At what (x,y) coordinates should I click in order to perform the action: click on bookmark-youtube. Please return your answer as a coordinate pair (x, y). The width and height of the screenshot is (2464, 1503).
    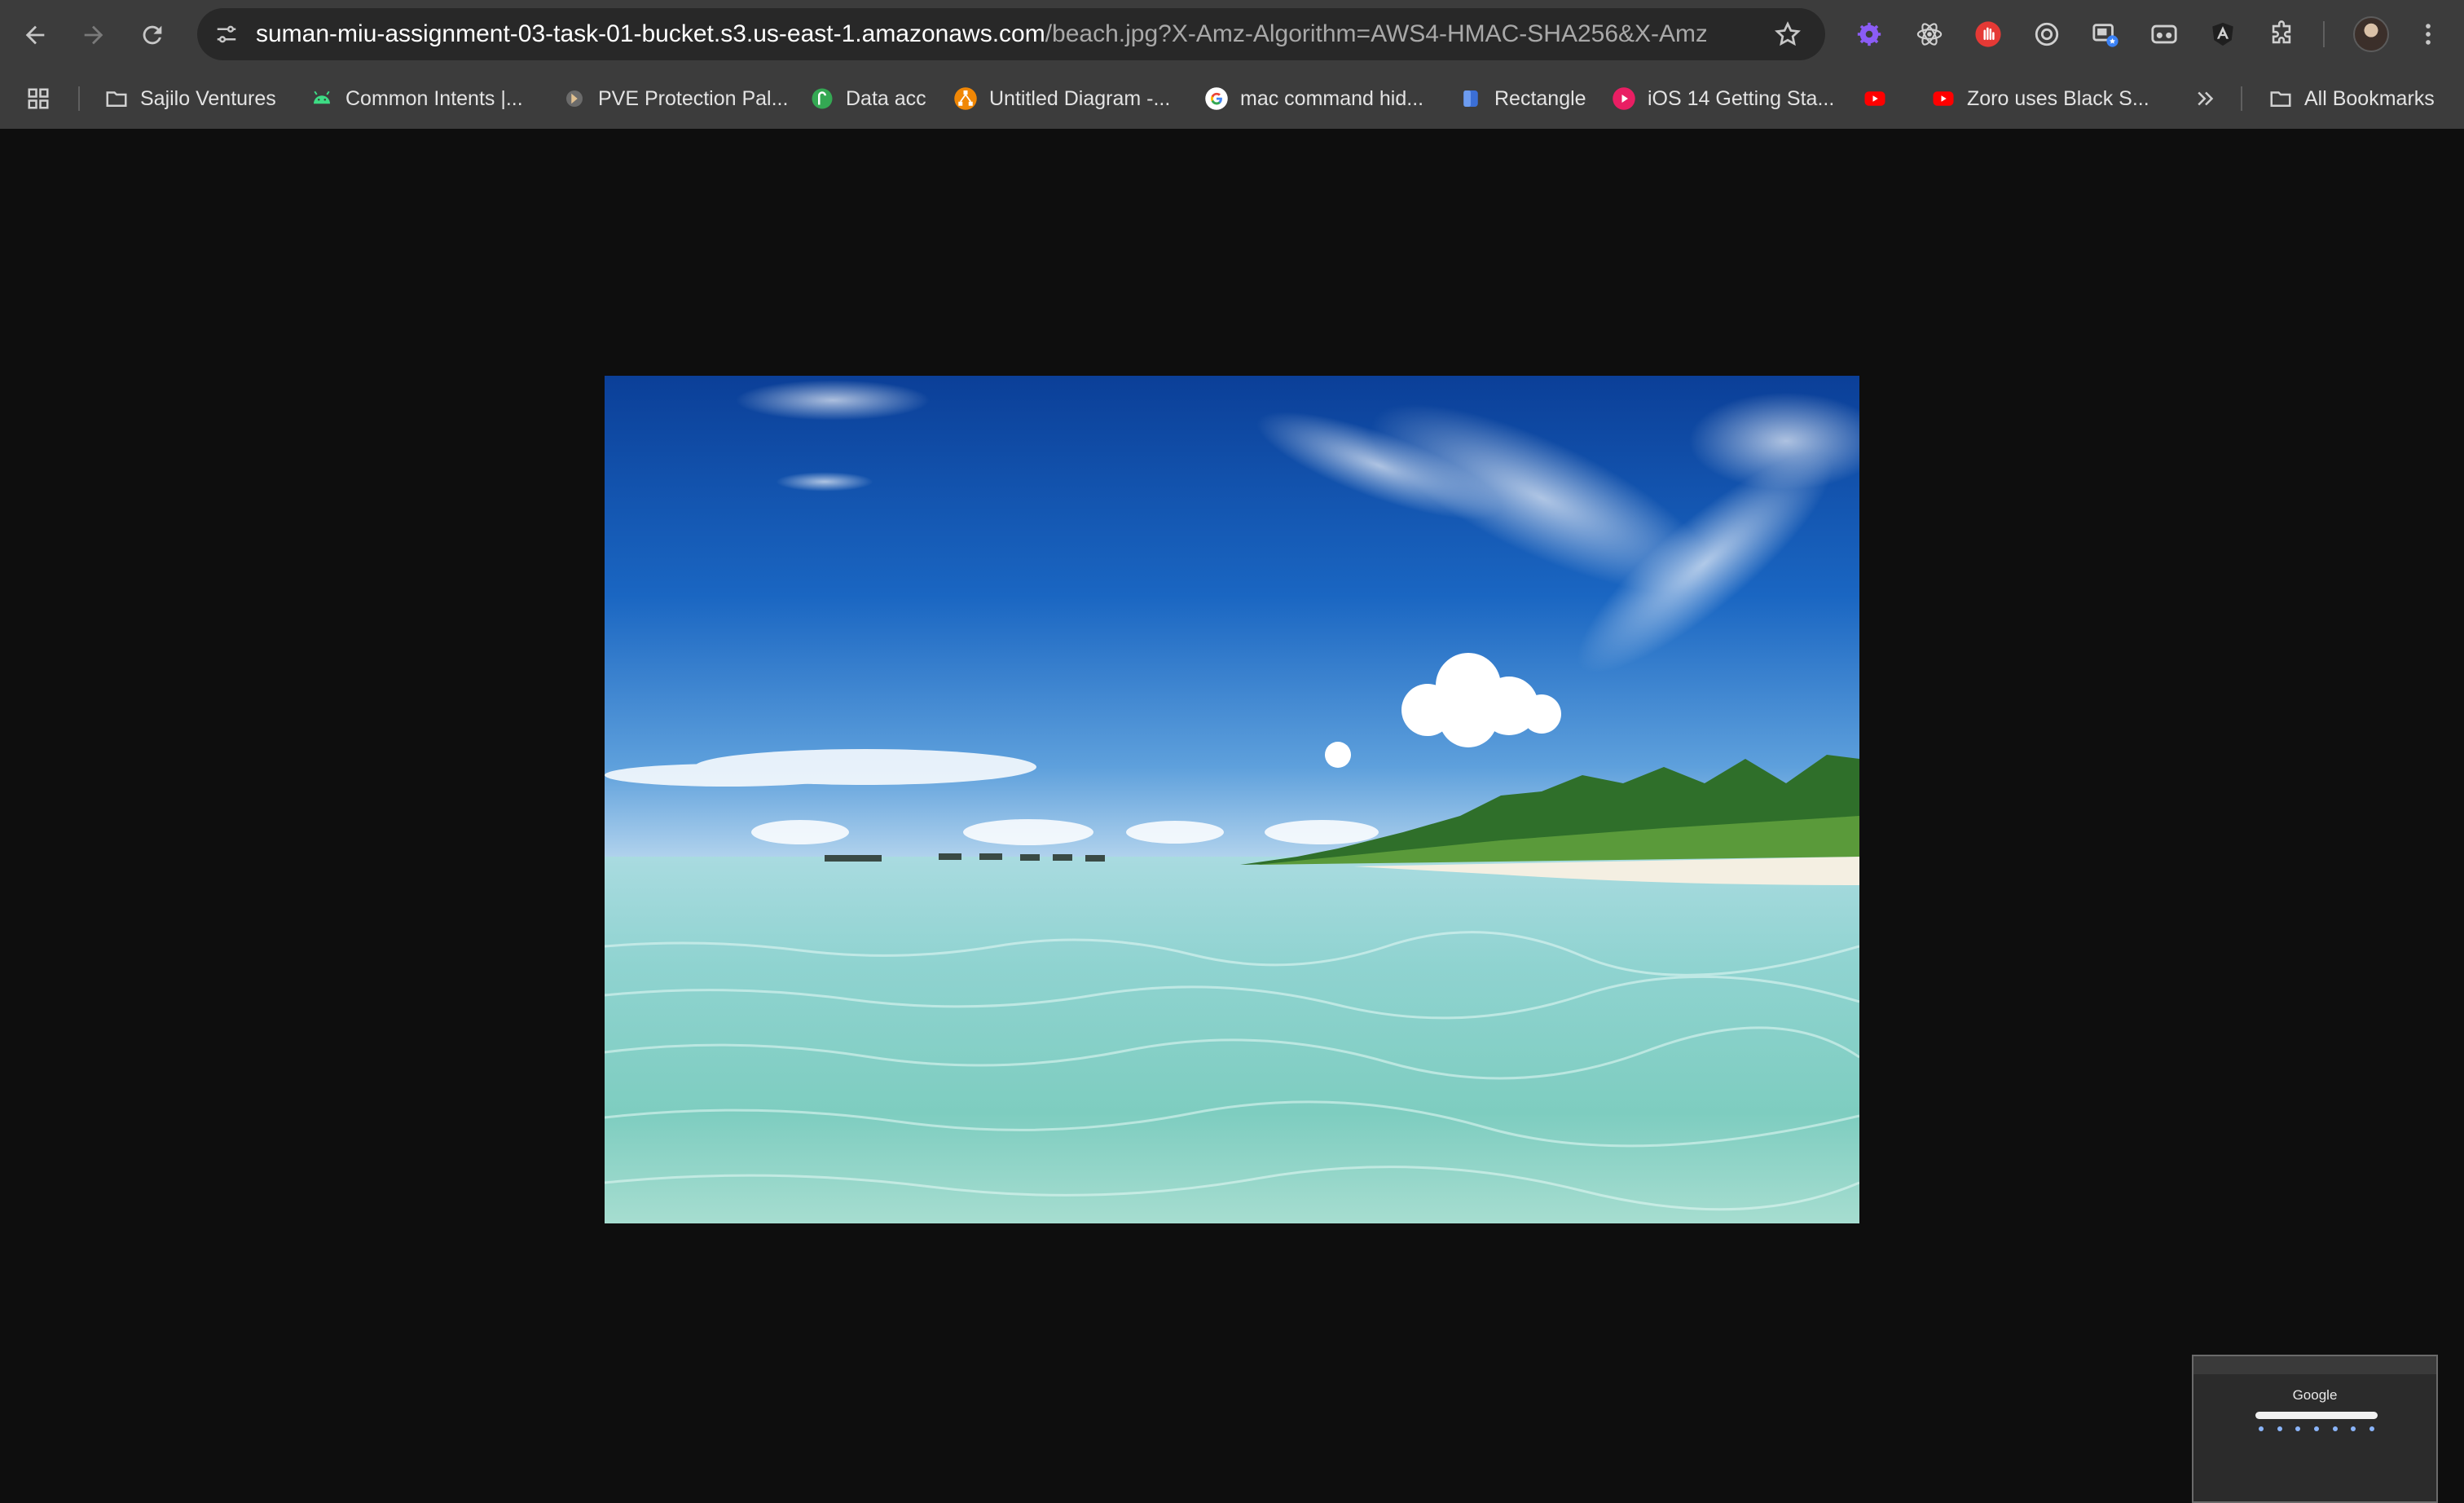
    Looking at the image, I should click on (1875, 98).